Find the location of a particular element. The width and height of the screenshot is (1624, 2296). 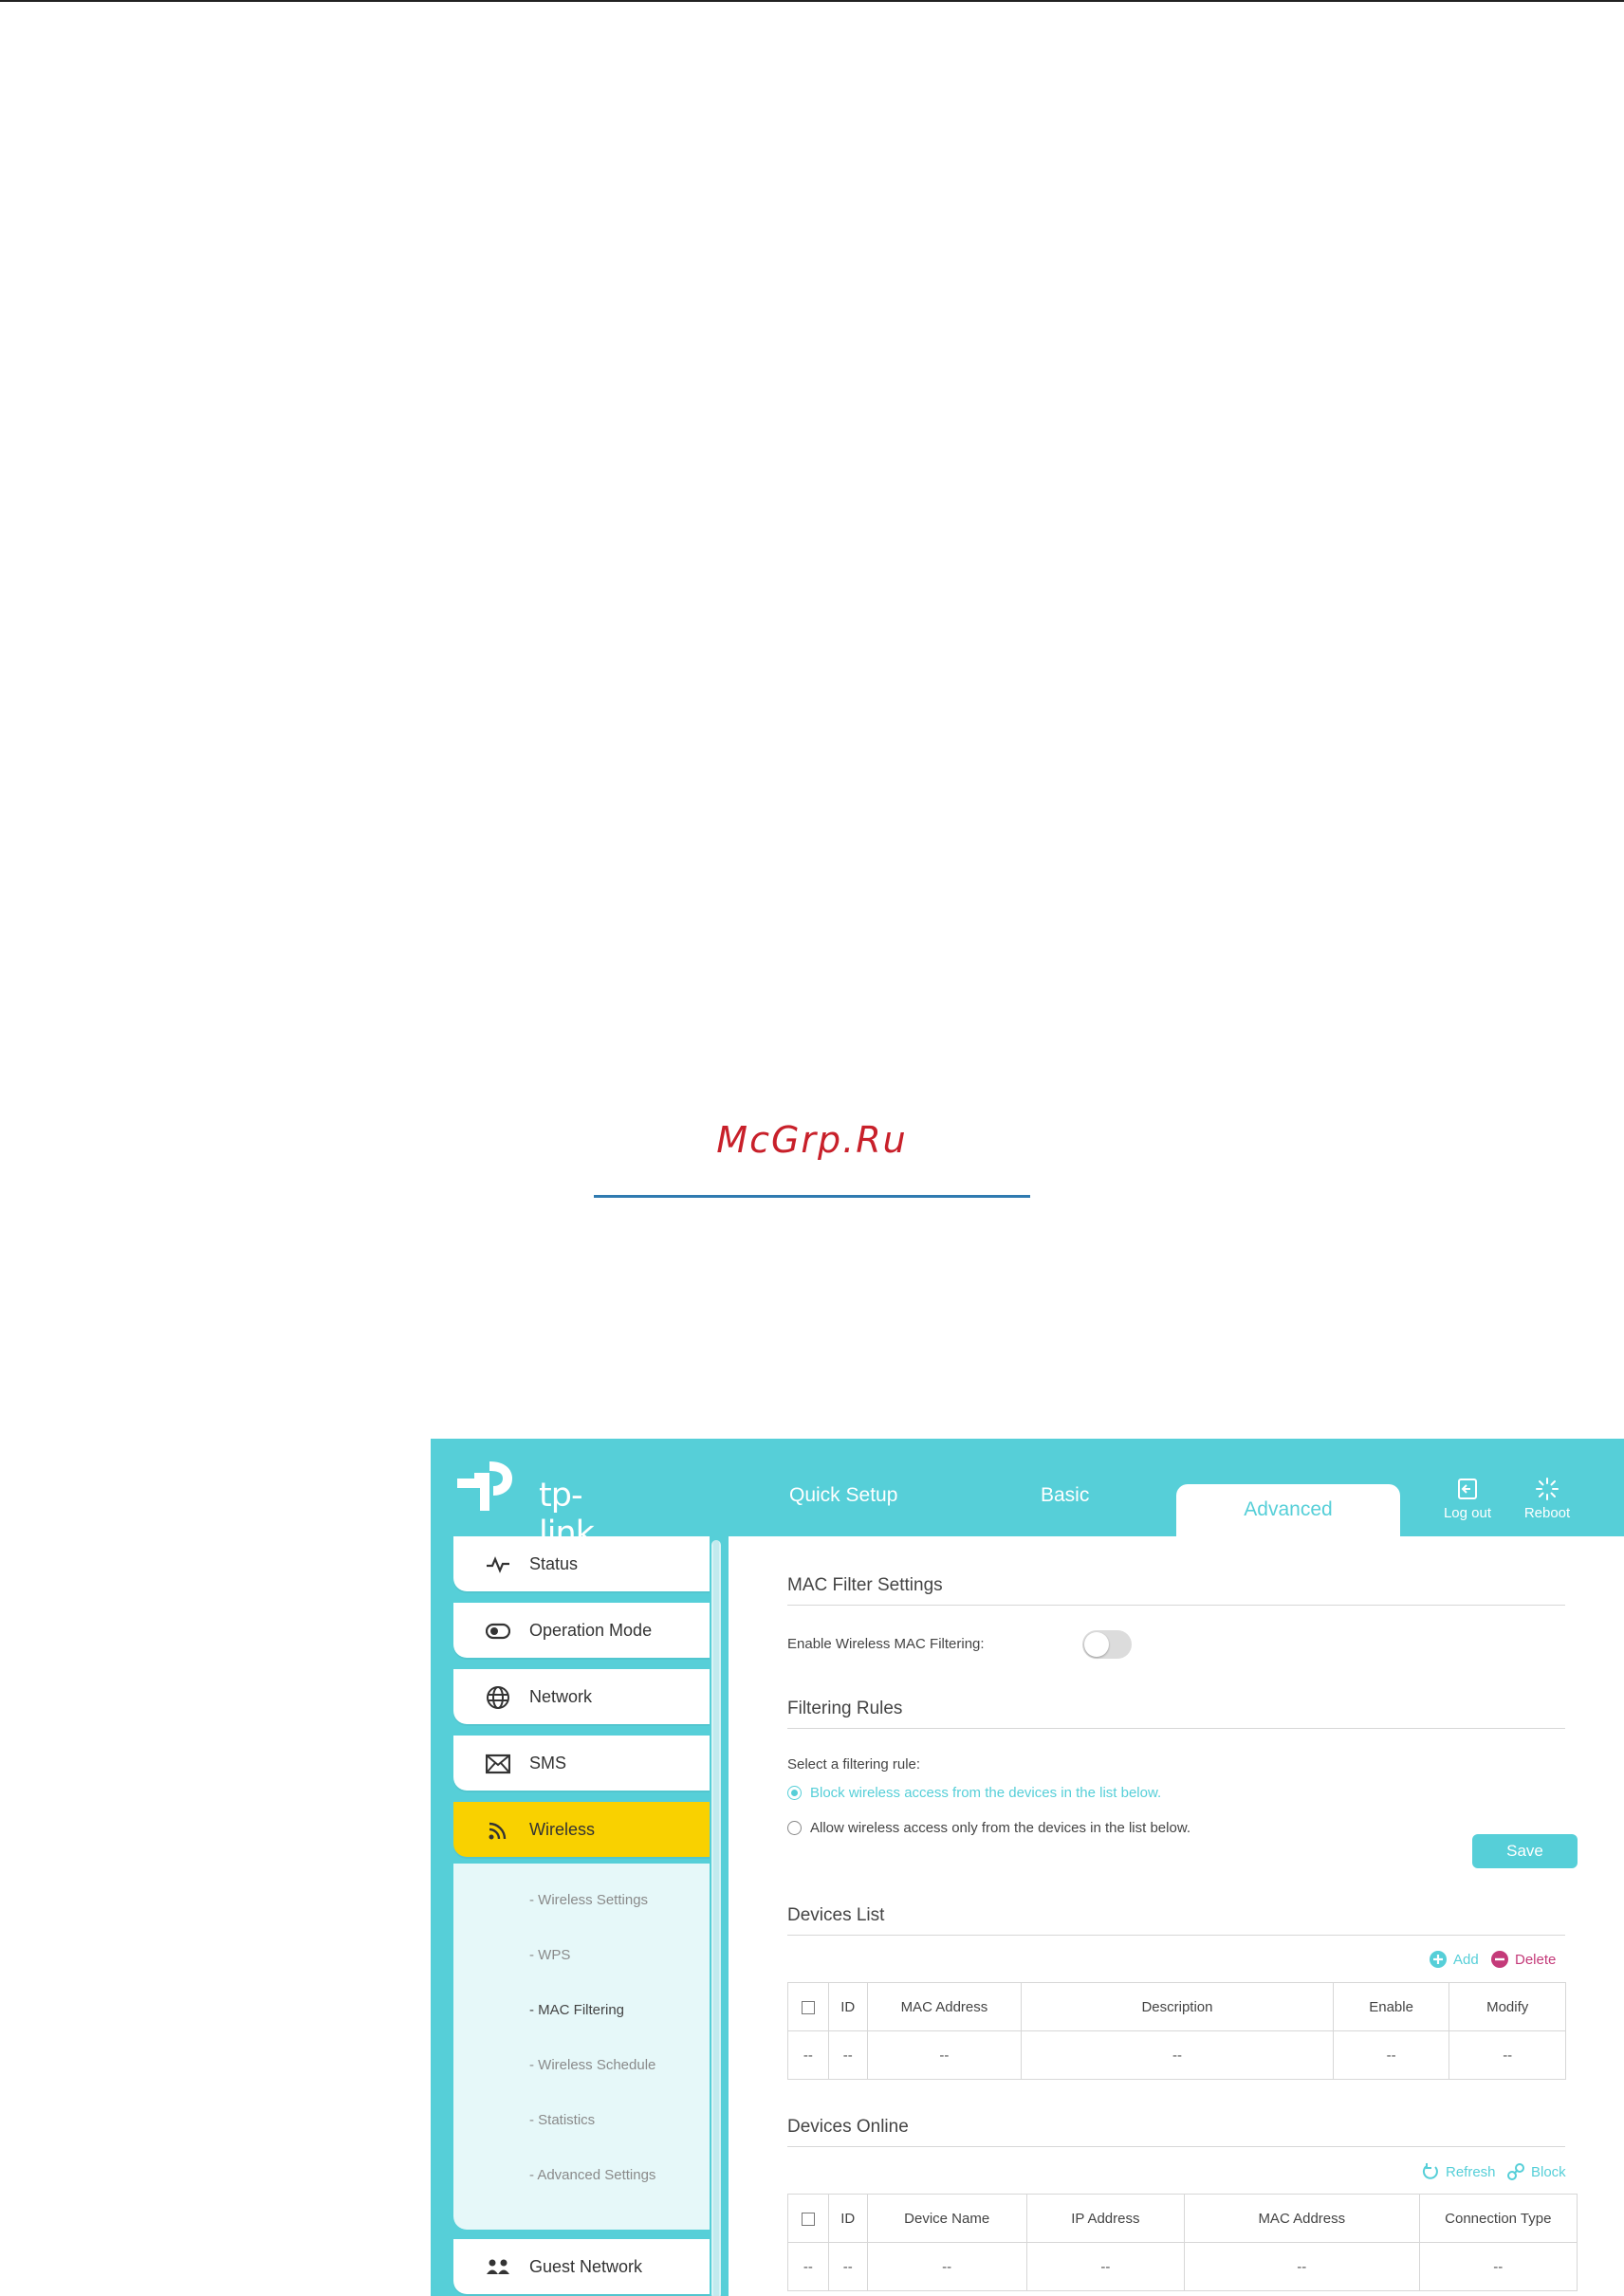

filtering-rules-title: Filtering Rules is located at coordinates (845, 1708).